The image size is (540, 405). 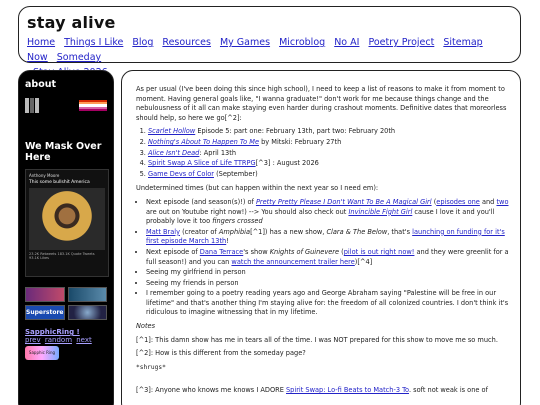 What do you see at coordinates (235, 173) in the screenshot?
I see `item-text: (September)` at bounding box center [235, 173].